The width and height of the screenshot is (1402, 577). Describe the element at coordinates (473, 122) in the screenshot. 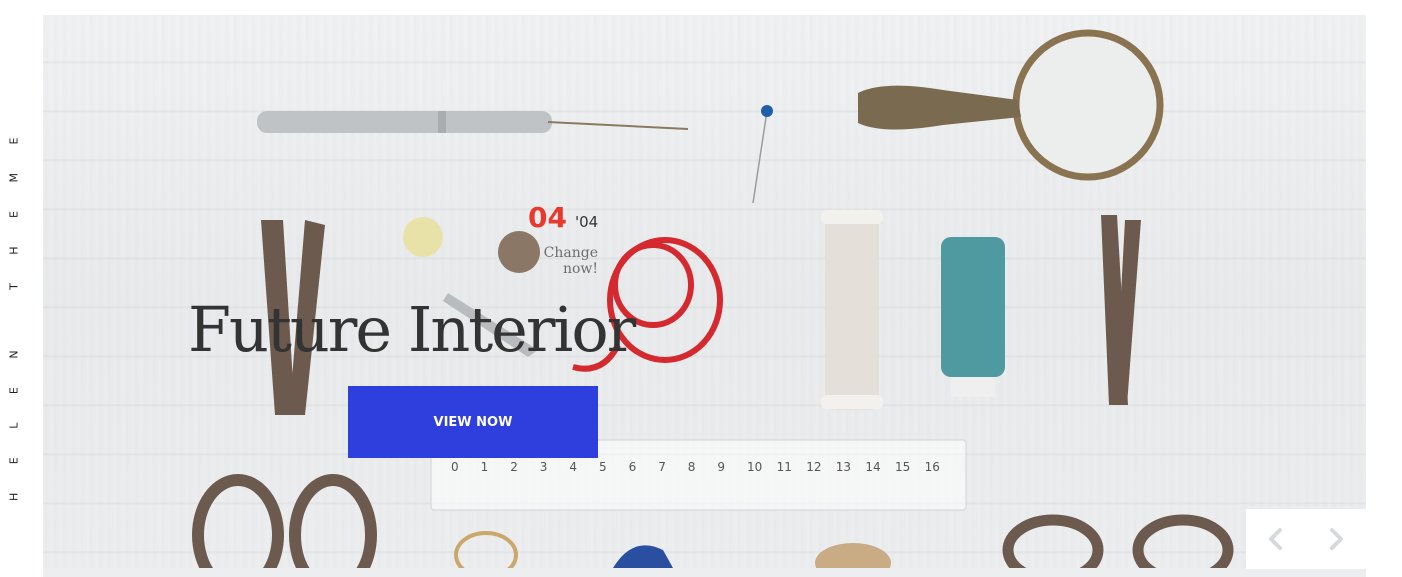

I see `awl-tool-image` at that location.